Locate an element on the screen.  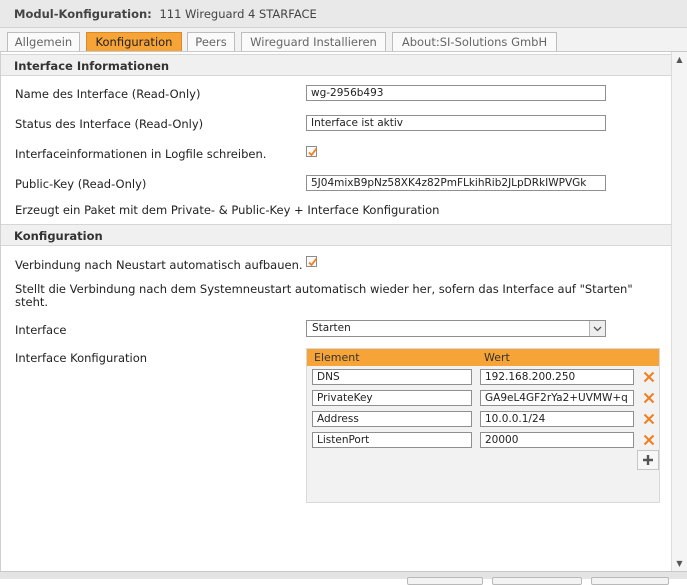
public-key-label: Public-Key (Read-Only) is located at coordinates (81, 184).